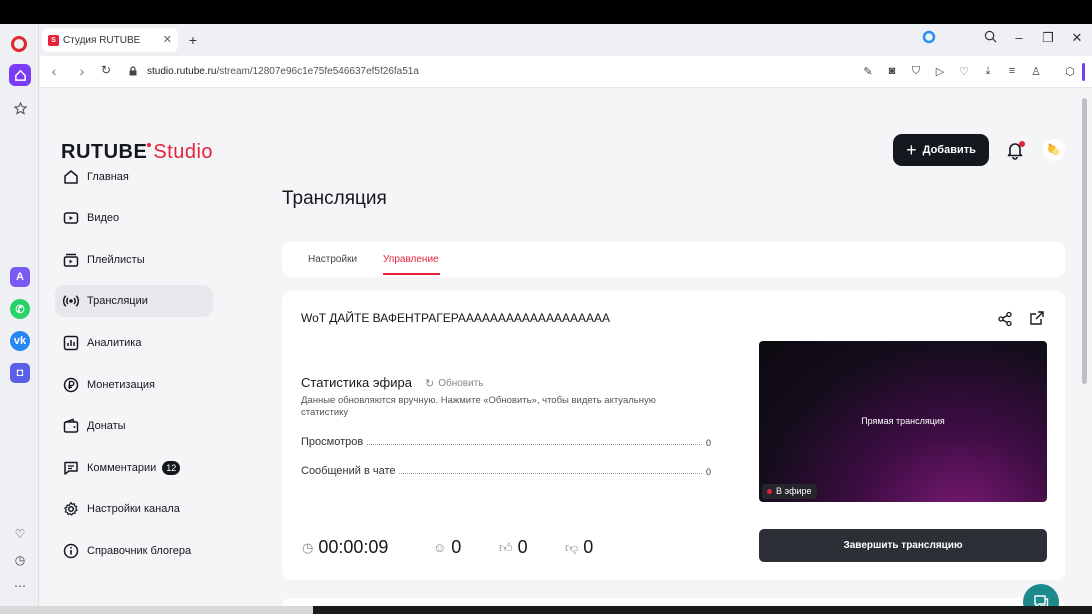  I want to click on rutube-favicon-icon: S, so click(53, 40).